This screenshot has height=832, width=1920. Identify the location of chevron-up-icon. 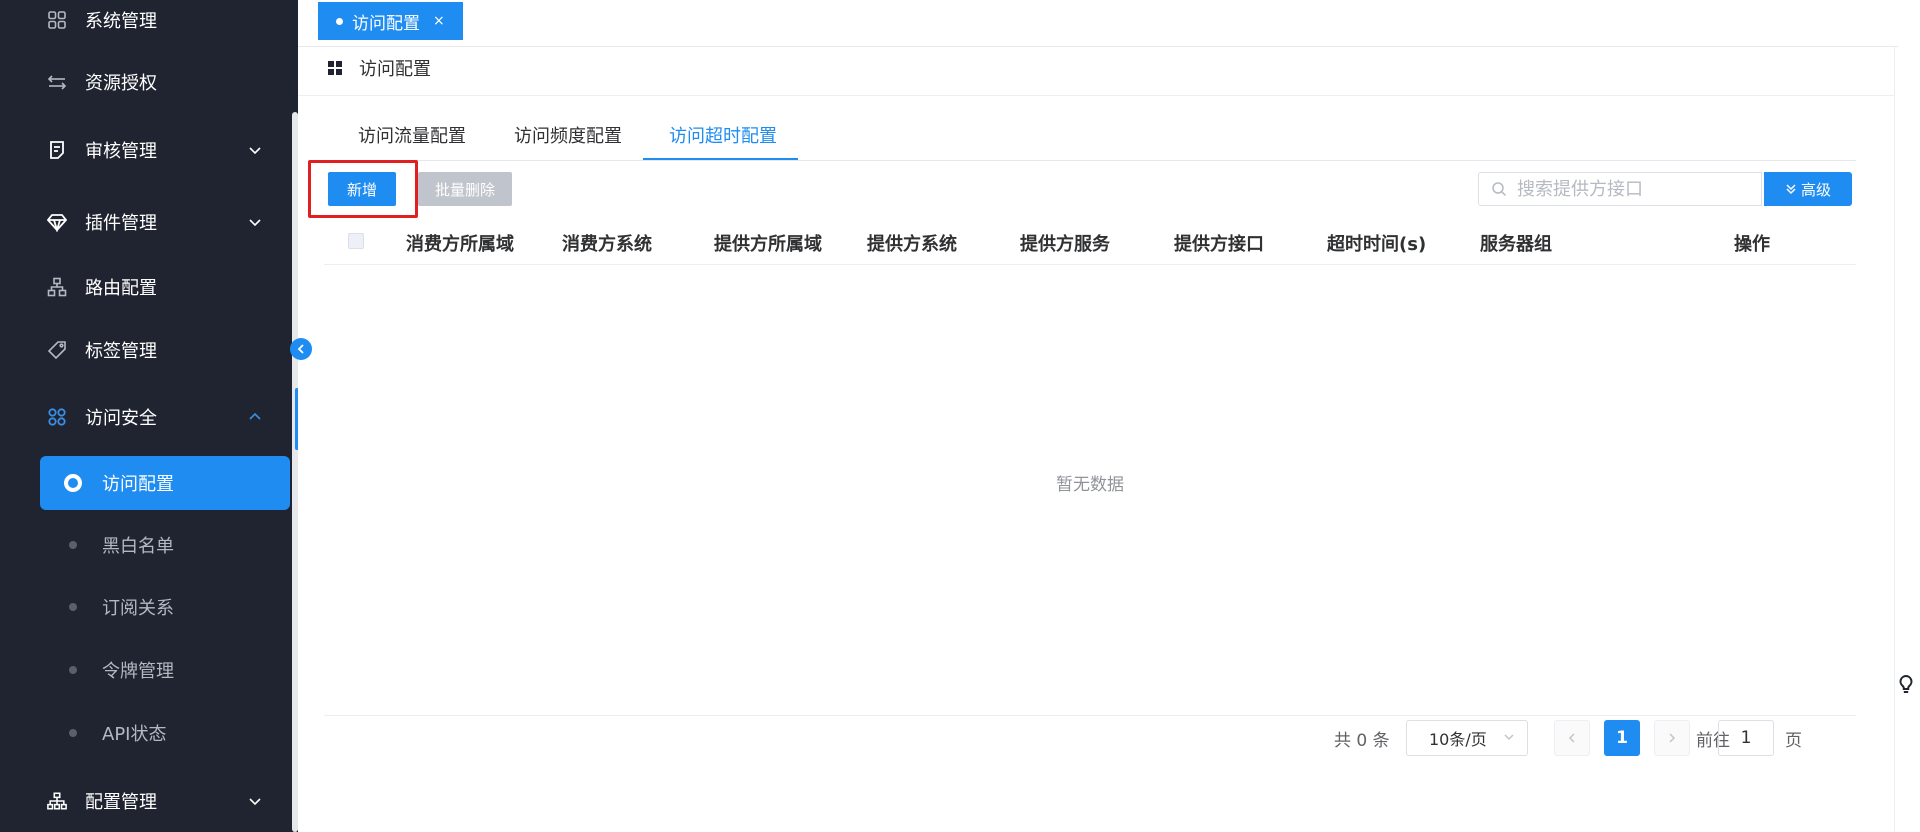
(255, 417).